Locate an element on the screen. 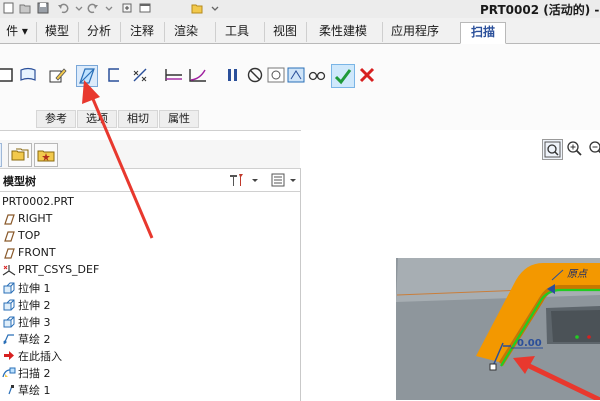  navigator-tab-folder-browser is located at coordinates (20, 155).